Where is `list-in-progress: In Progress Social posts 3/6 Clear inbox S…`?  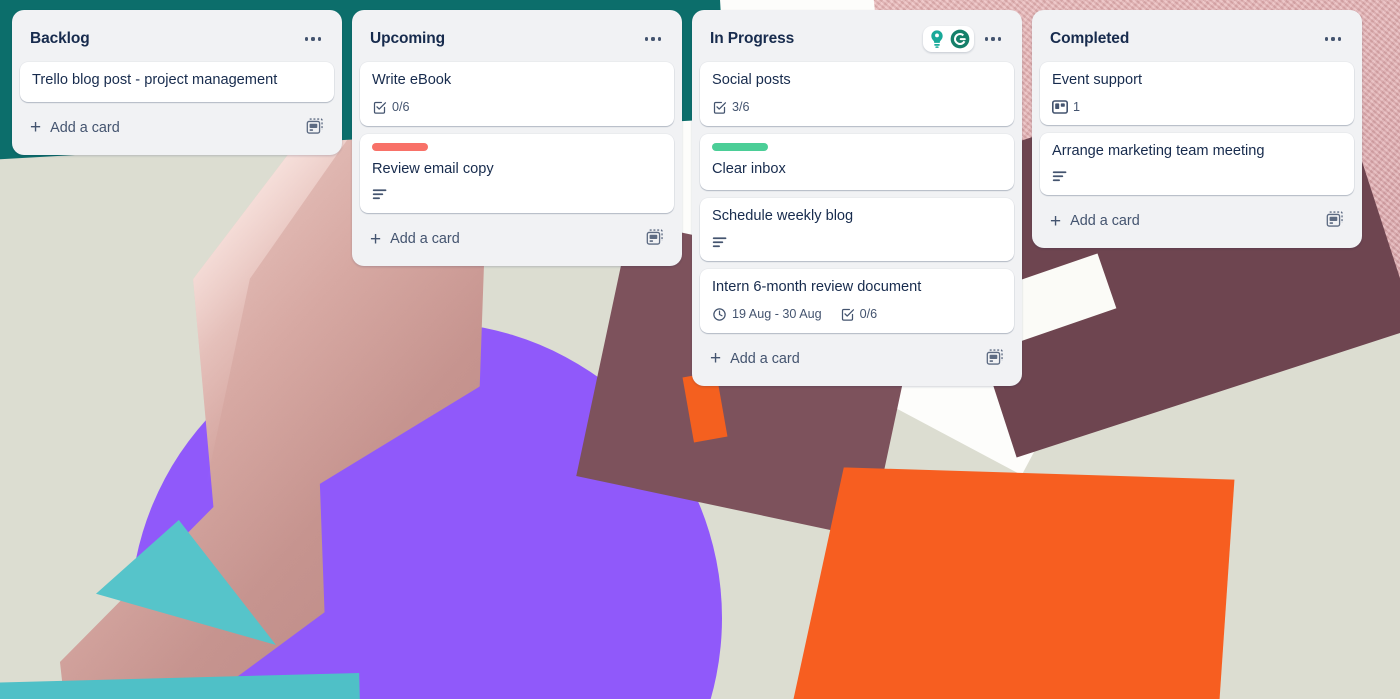 list-in-progress: In Progress Social posts 3/6 Clear inbox S… is located at coordinates (857, 198).